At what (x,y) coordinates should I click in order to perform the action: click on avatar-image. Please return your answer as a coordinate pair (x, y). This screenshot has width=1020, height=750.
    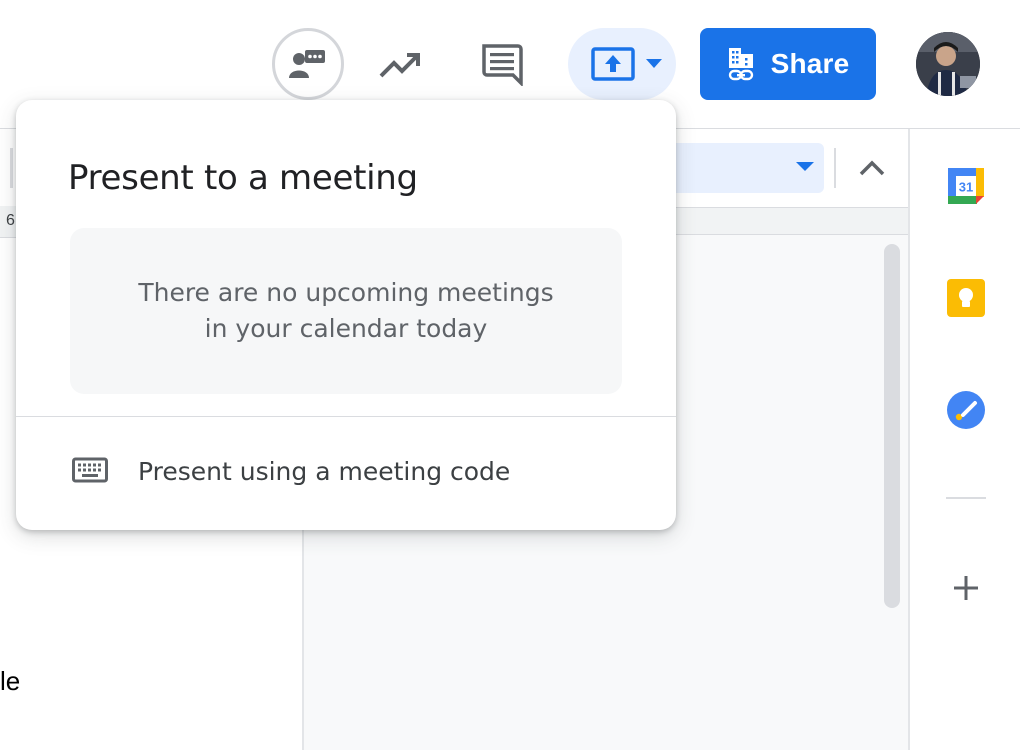
    Looking at the image, I should click on (948, 64).